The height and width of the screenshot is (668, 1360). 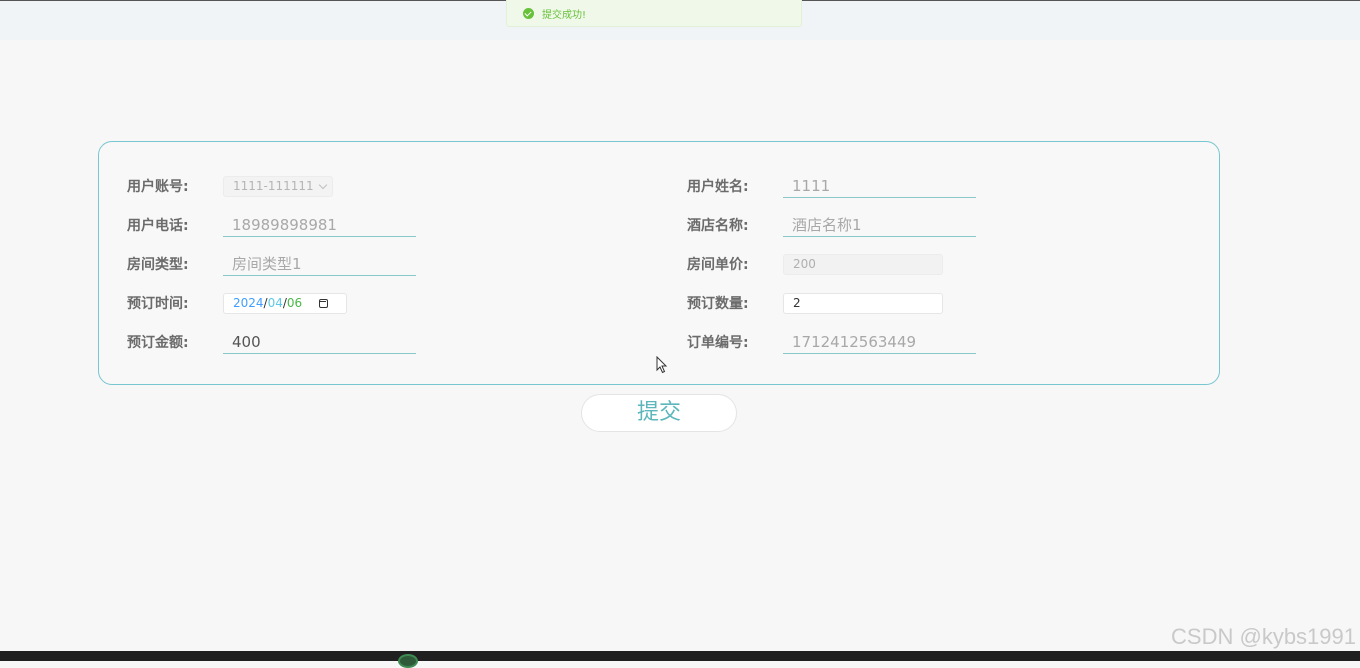 I want to click on field-user-account: 用户账号: 1111-111111, so click(x=230, y=186).